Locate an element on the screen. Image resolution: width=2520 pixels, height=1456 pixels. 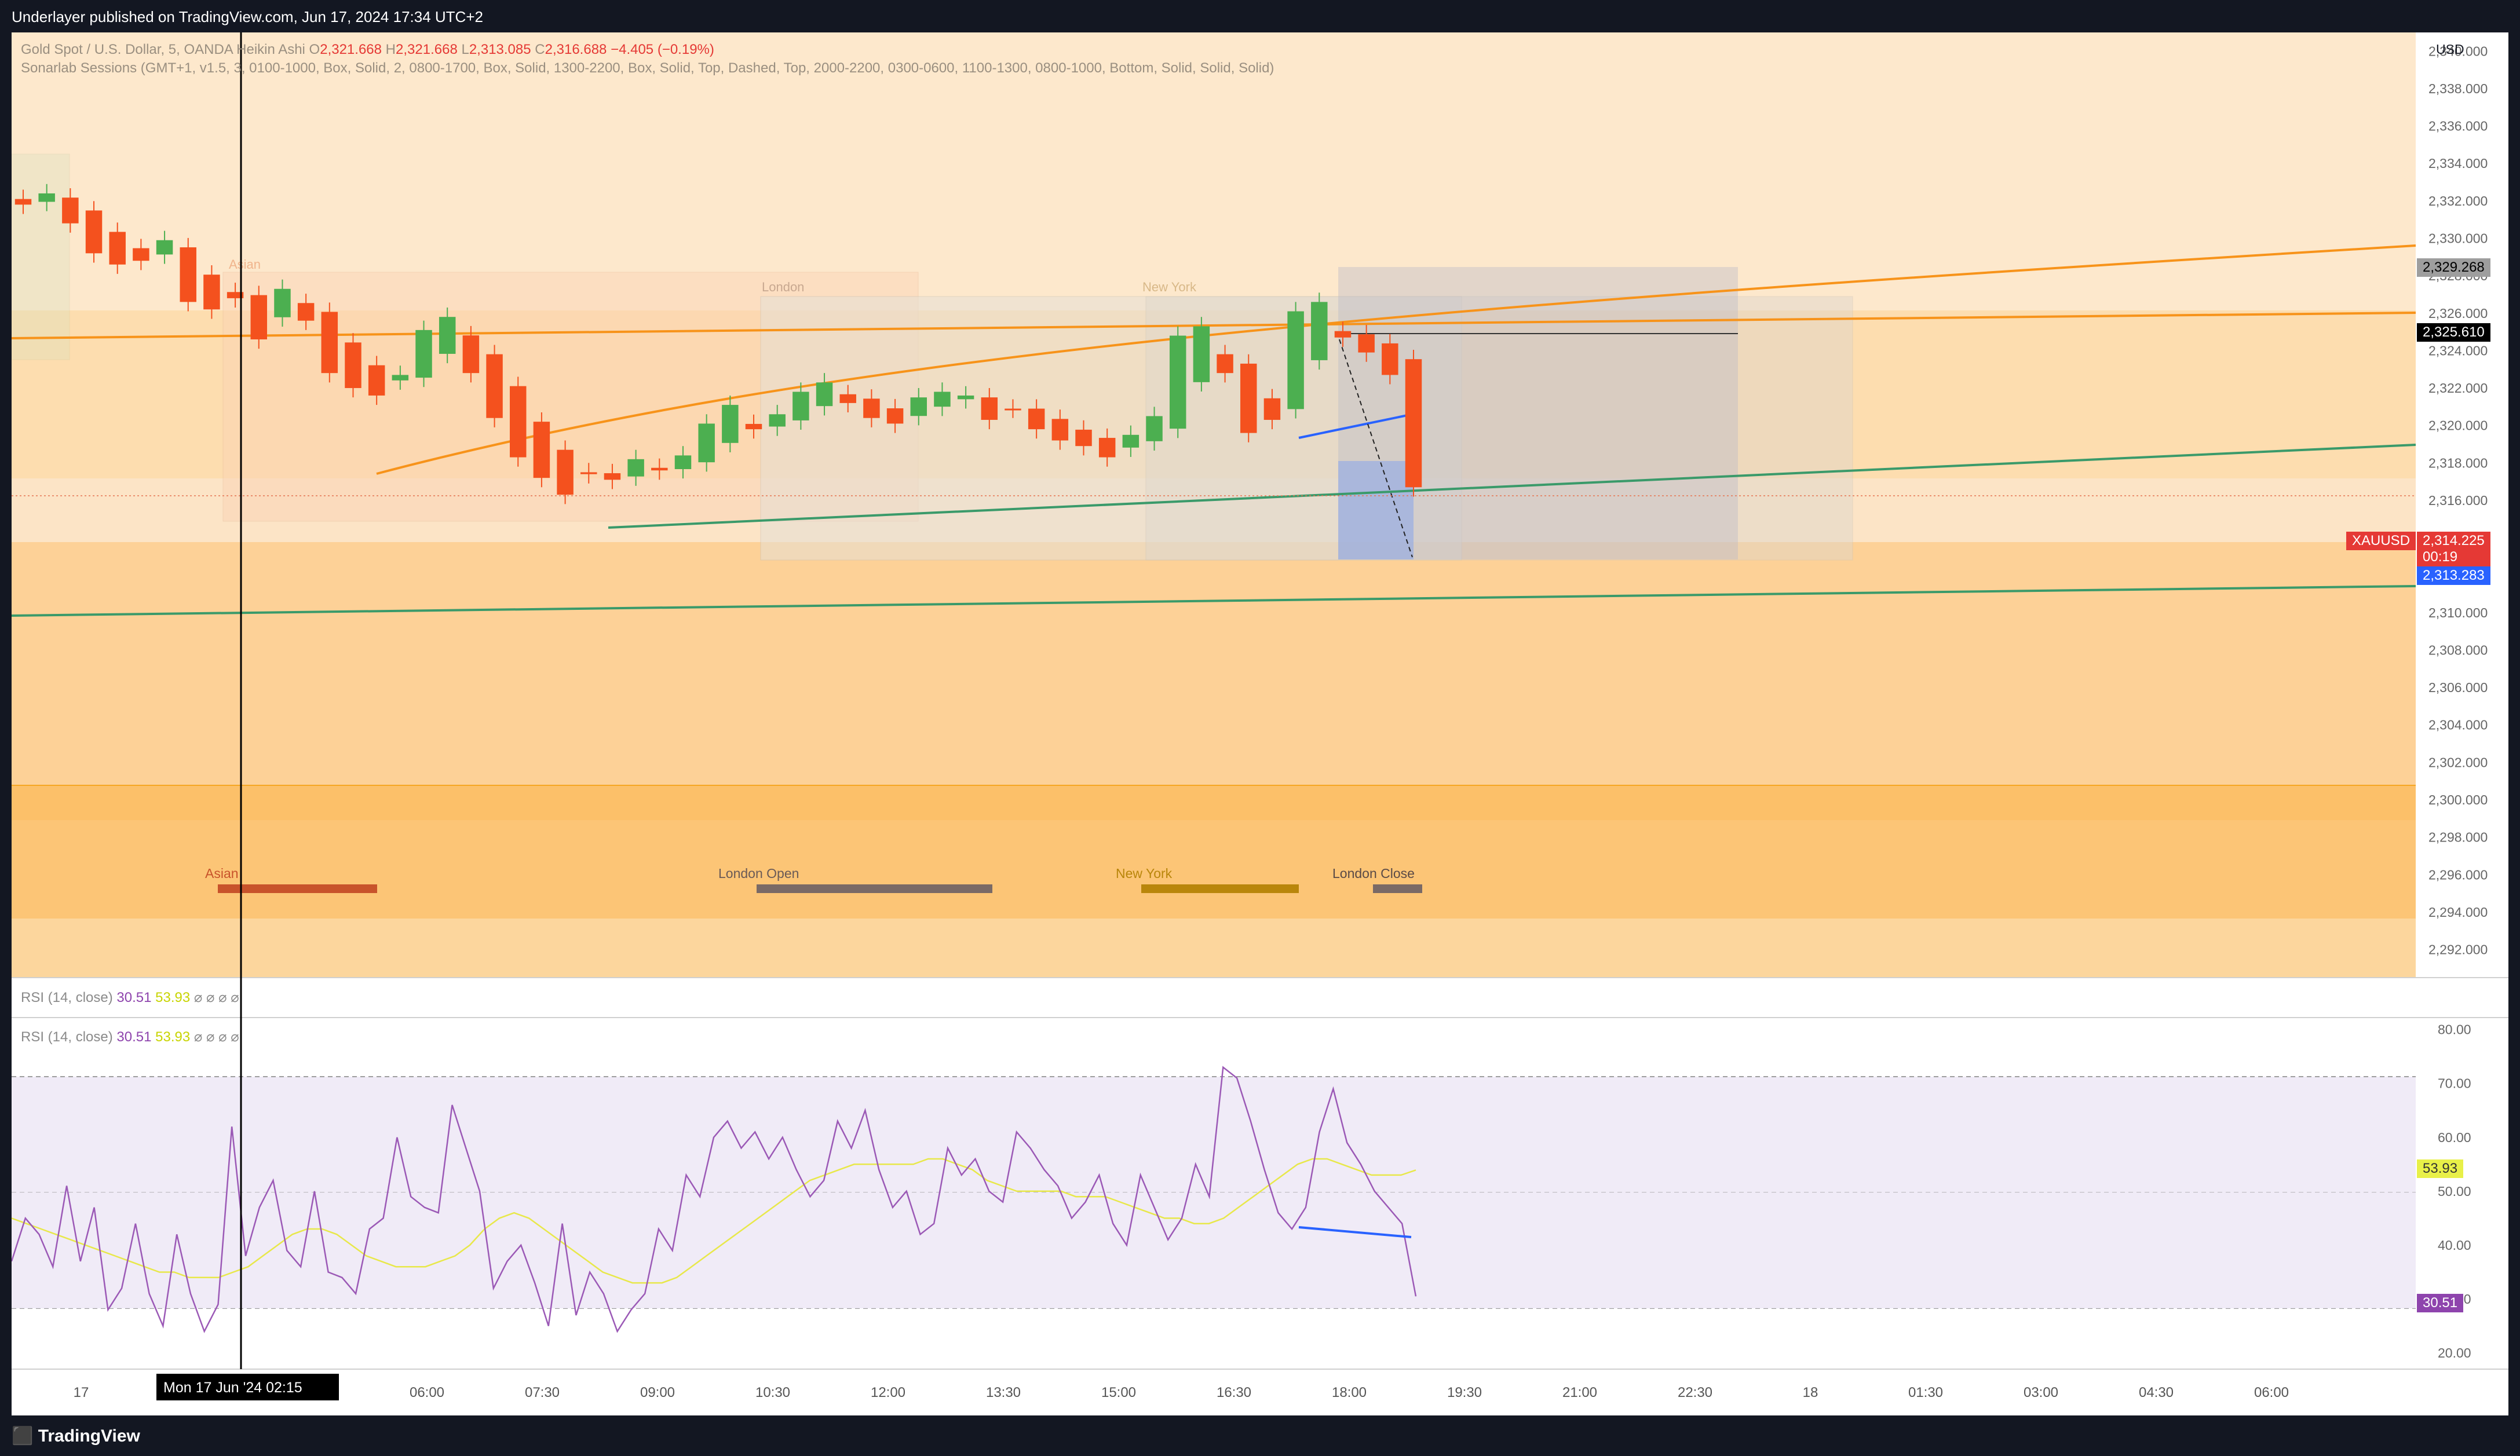
time-axis is located at coordinates (1260, 1392).